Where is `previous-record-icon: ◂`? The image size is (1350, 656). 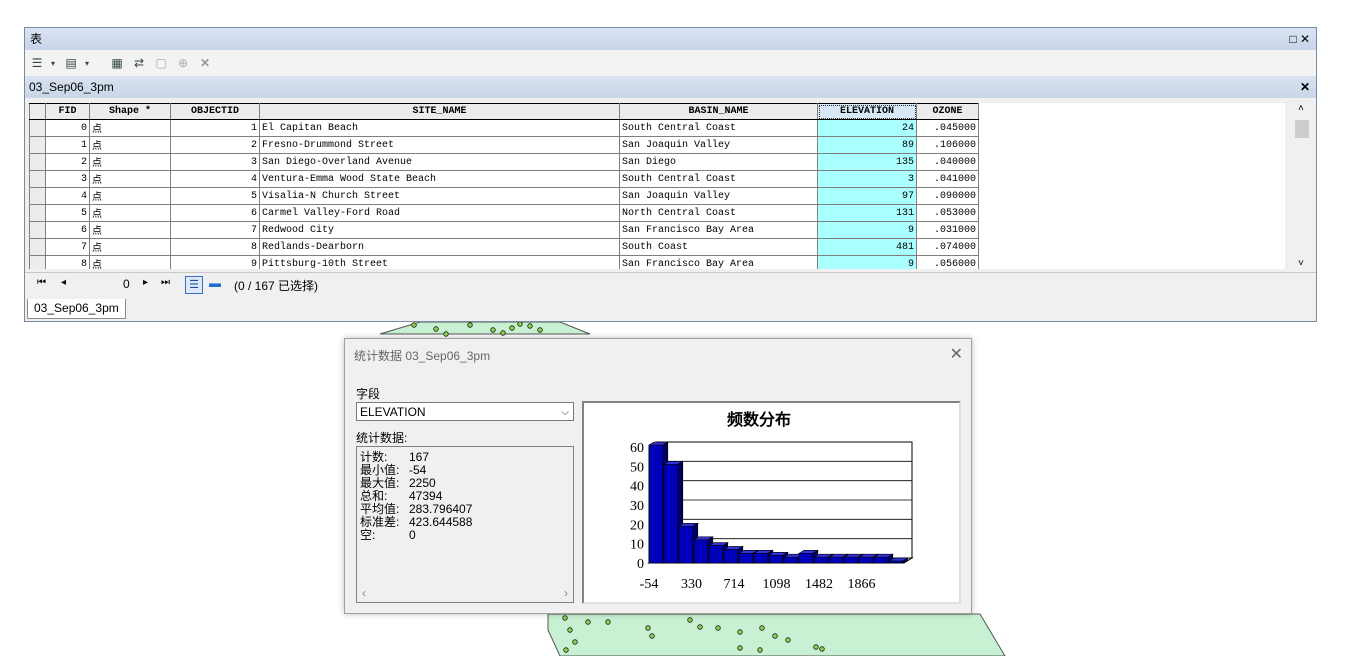
previous-record-icon: ◂ is located at coordinates (63, 282).